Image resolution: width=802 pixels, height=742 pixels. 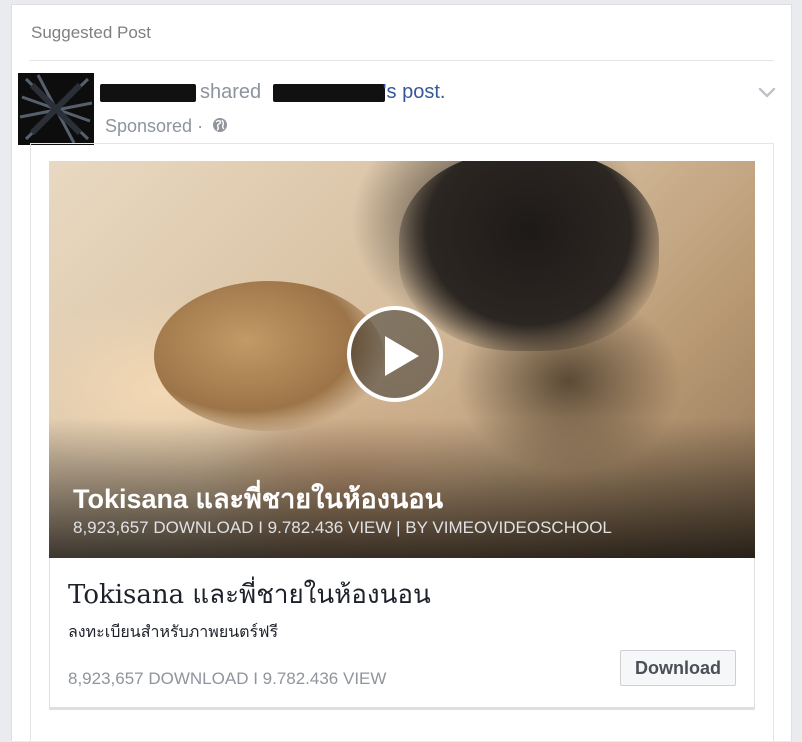 What do you see at coordinates (91, 32) in the screenshot?
I see `suggested-post-label: Suggested Post` at bounding box center [91, 32].